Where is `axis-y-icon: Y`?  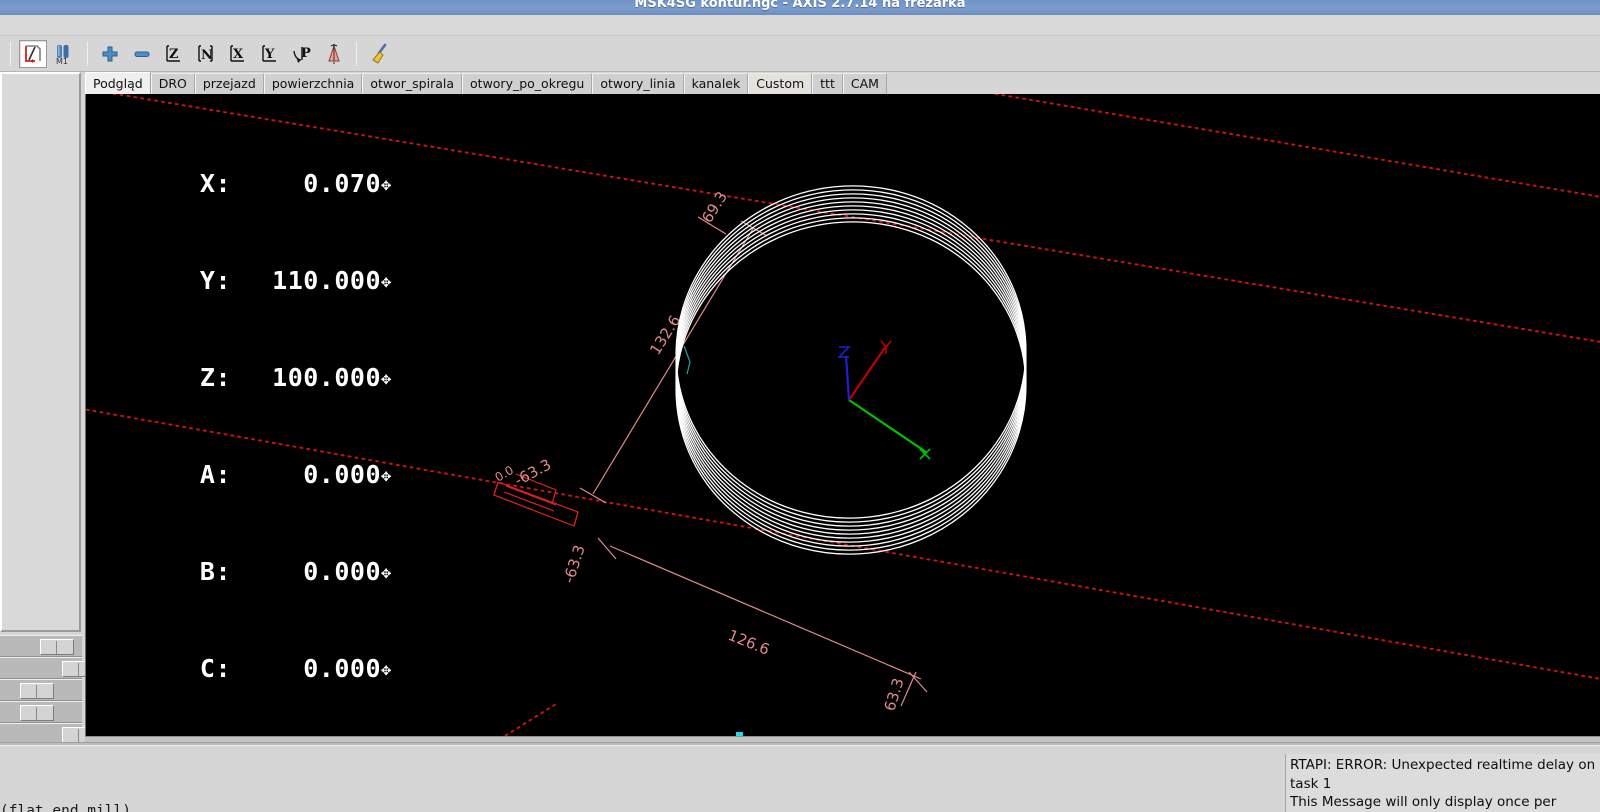 axis-y-icon: Y is located at coordinates (269, 53).